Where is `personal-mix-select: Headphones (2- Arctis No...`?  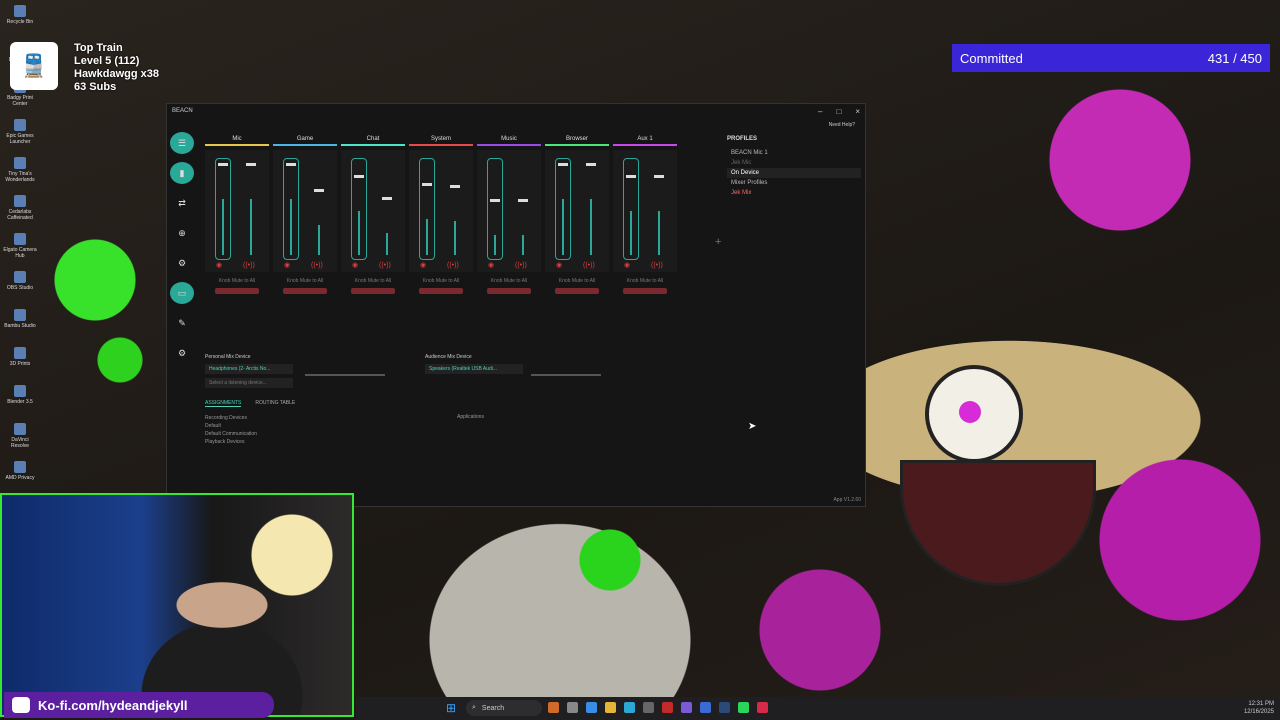
personal-mix-select: Headphones (2- Arctis No... is located at coordinates (249, 369).